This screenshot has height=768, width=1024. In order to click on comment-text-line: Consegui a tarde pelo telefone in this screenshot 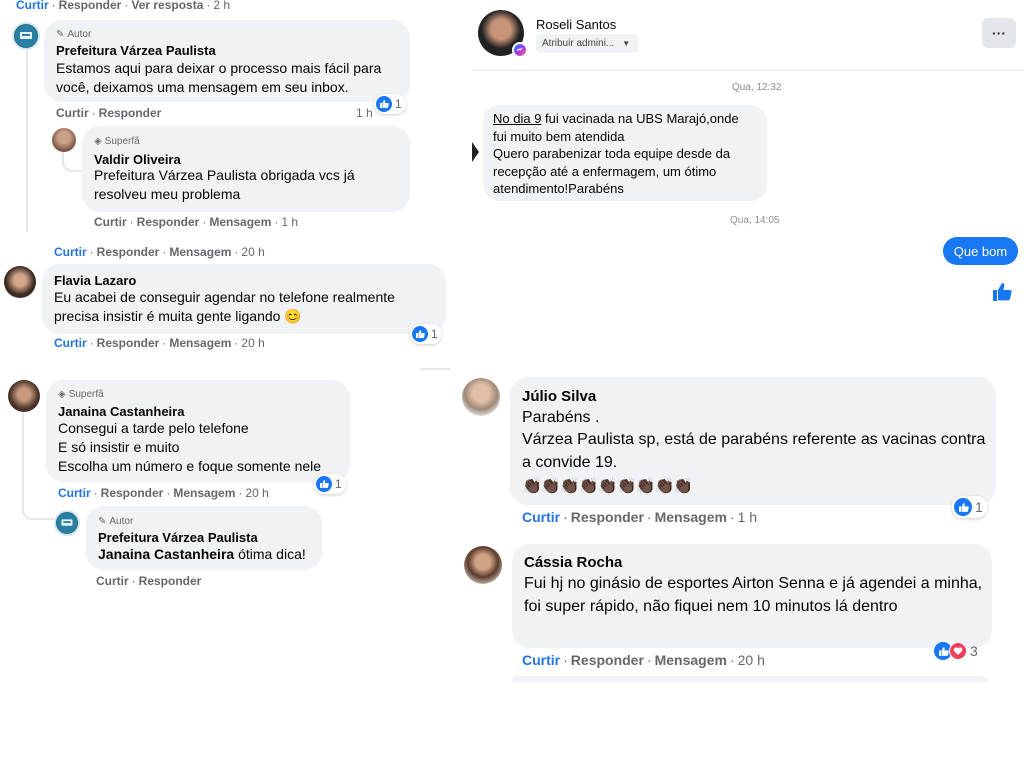, I will do `click(153, 428)`.